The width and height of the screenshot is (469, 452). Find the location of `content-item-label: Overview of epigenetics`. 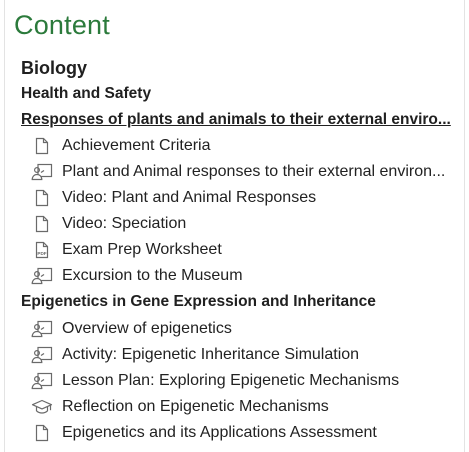

content-item-label: Overview of epigenetics is located at coordinates (147, 328).